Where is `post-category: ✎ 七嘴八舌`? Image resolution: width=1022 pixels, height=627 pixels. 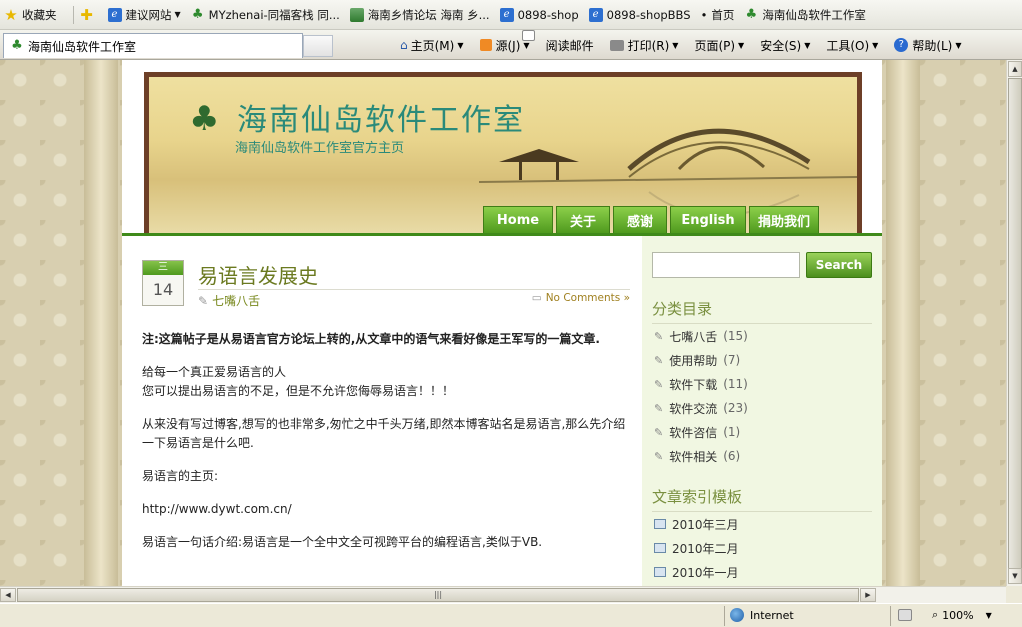
post-category: ✎ 七嘴八舌 is located at coordinates (229, 300).